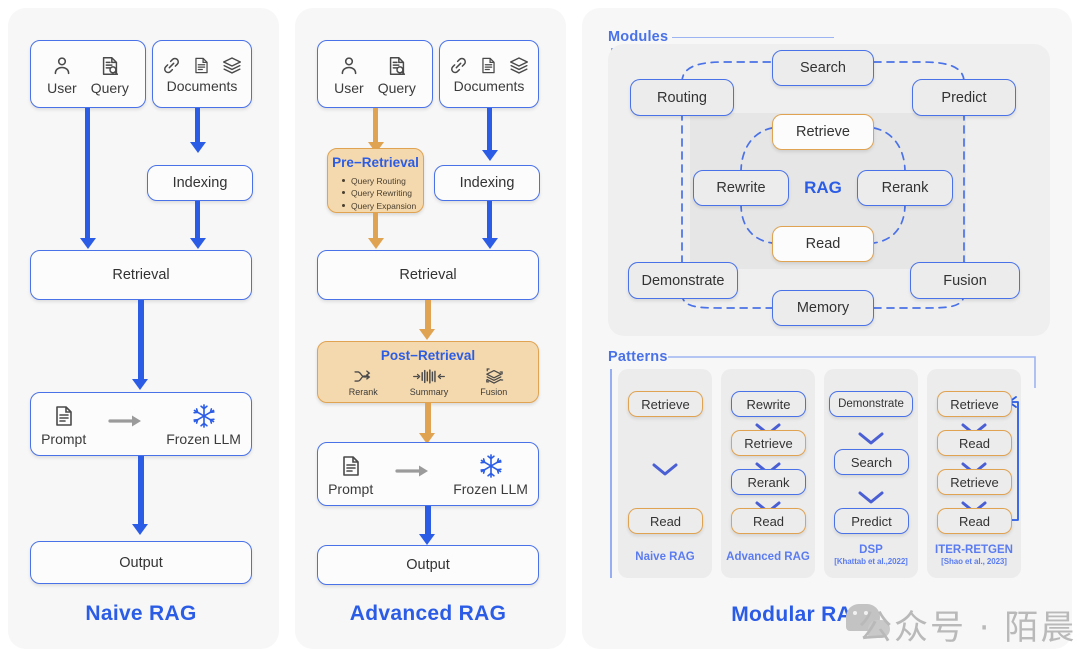 This screenshot has height=657, width=1080. I want to click on module-demonstrate-label: Demonstrate, so click(683, 280).